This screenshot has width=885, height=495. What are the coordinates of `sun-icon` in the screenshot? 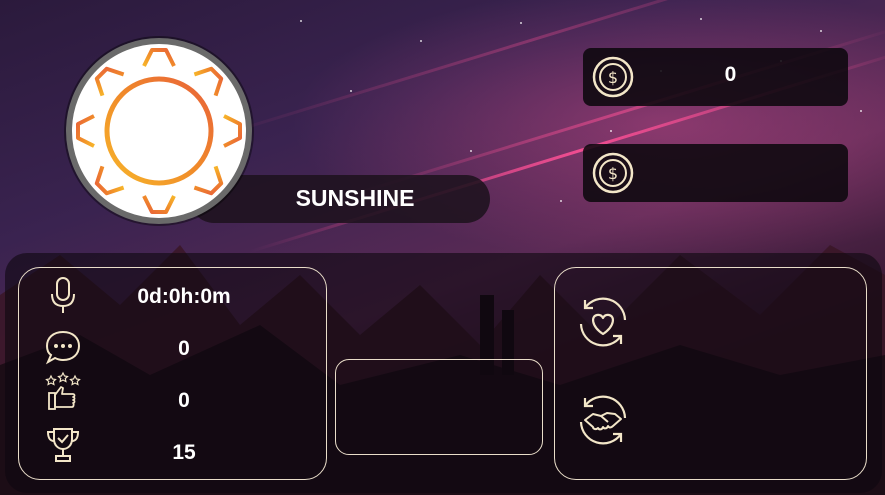 It's located at (159, 131).